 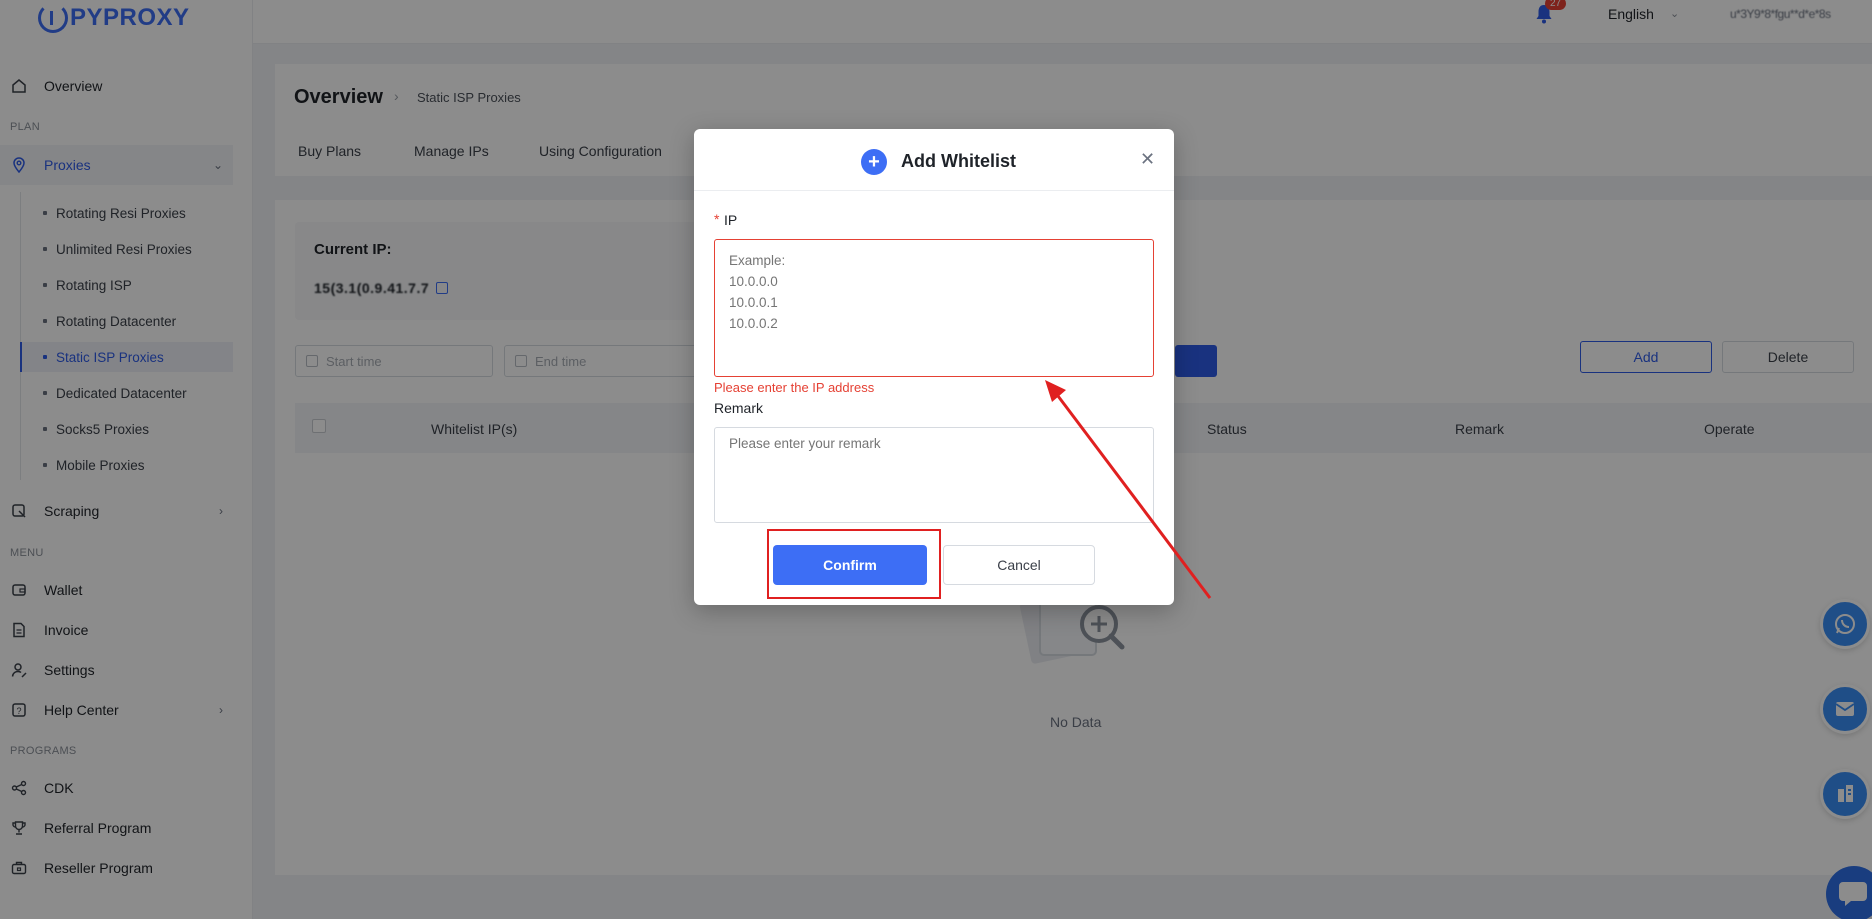 What do you see at coordinates (731, 220) in the screenshot?
I see `ip-label: IP` at bounding box center [731, 220].